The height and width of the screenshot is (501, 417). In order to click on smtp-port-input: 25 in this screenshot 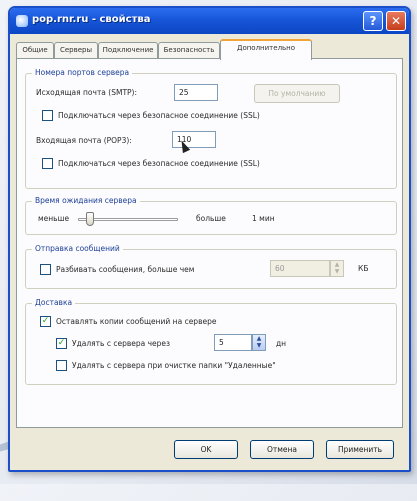, I will do `click(196, 92)`.